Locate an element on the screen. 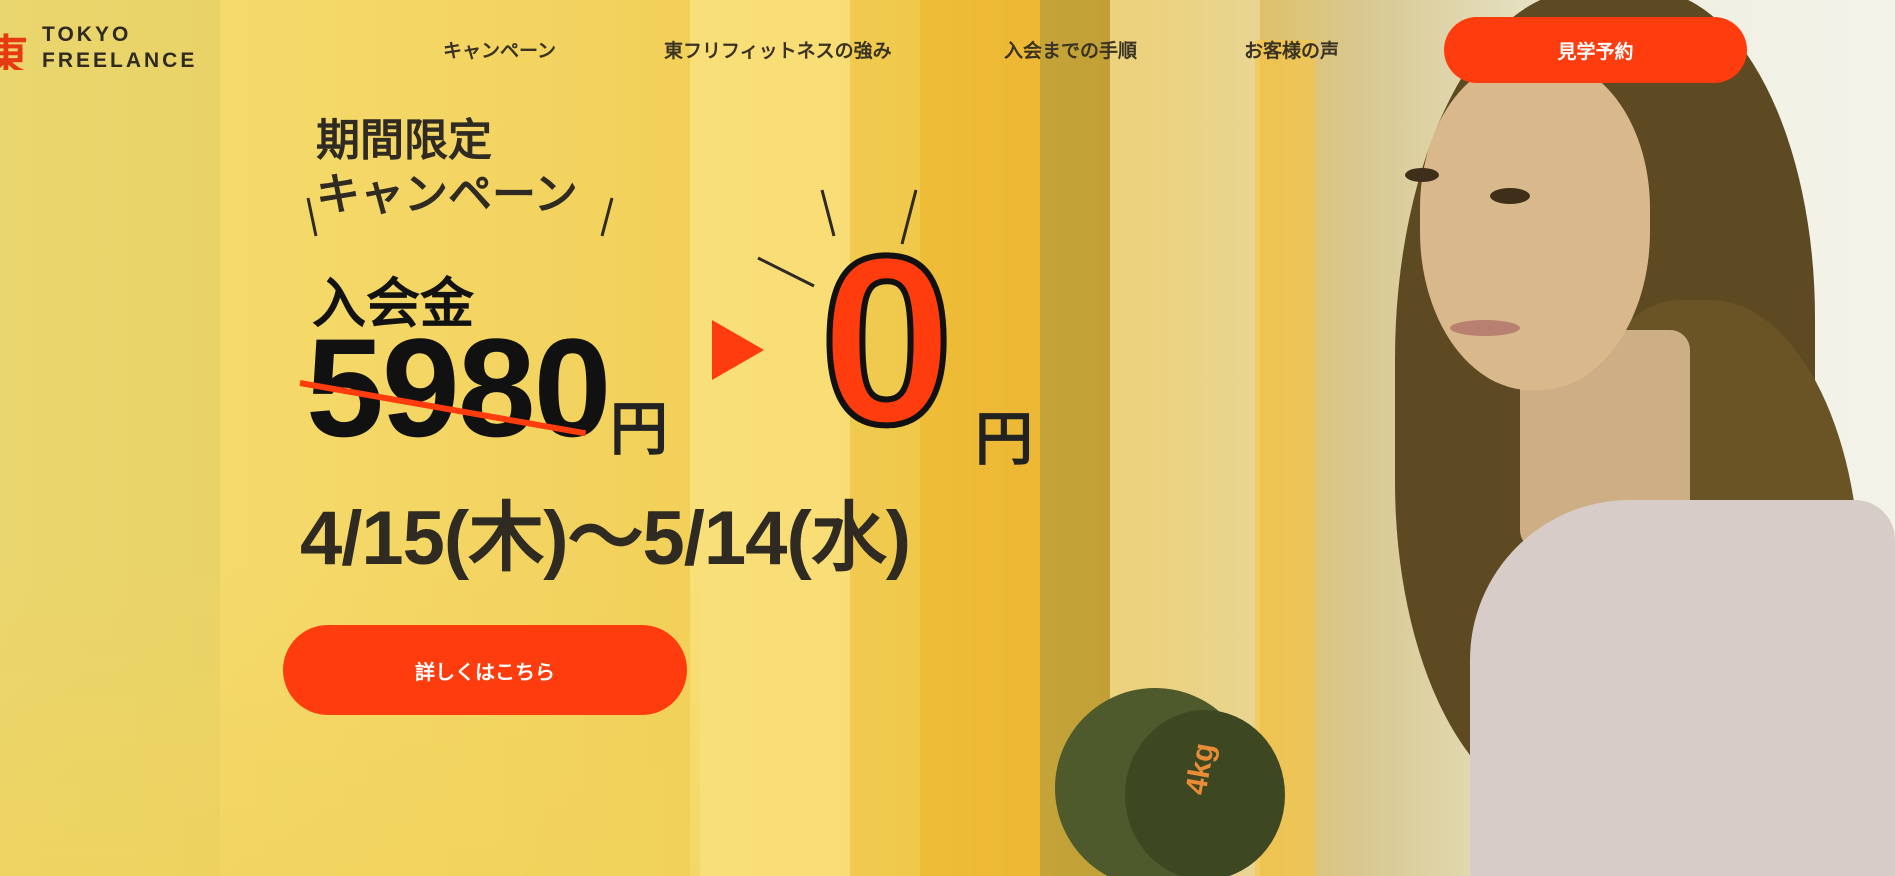 This screenshot has width=1895, height=876. visit-reservation-button: 見学予約 is located at coordinates (1595, 50).